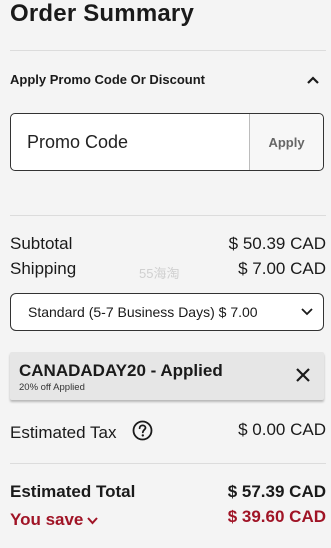  What do you see at coordinates (142, 430) in the screenshot?
I see `help-icon` at bounding box center [142, 430].